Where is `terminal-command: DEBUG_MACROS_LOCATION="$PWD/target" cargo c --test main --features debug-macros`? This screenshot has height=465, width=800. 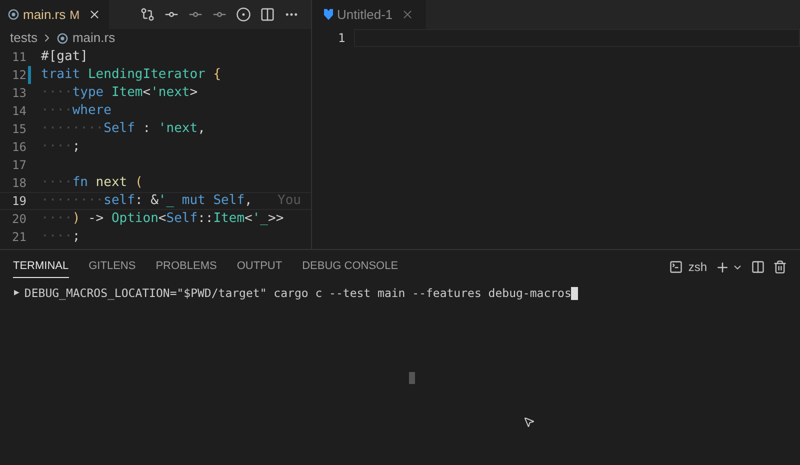 terminal-command: DEBUG_MACROS_LOCATION="$PWD/target" cargo c --test main --features debug-macros is located at coordinates (298, 293).